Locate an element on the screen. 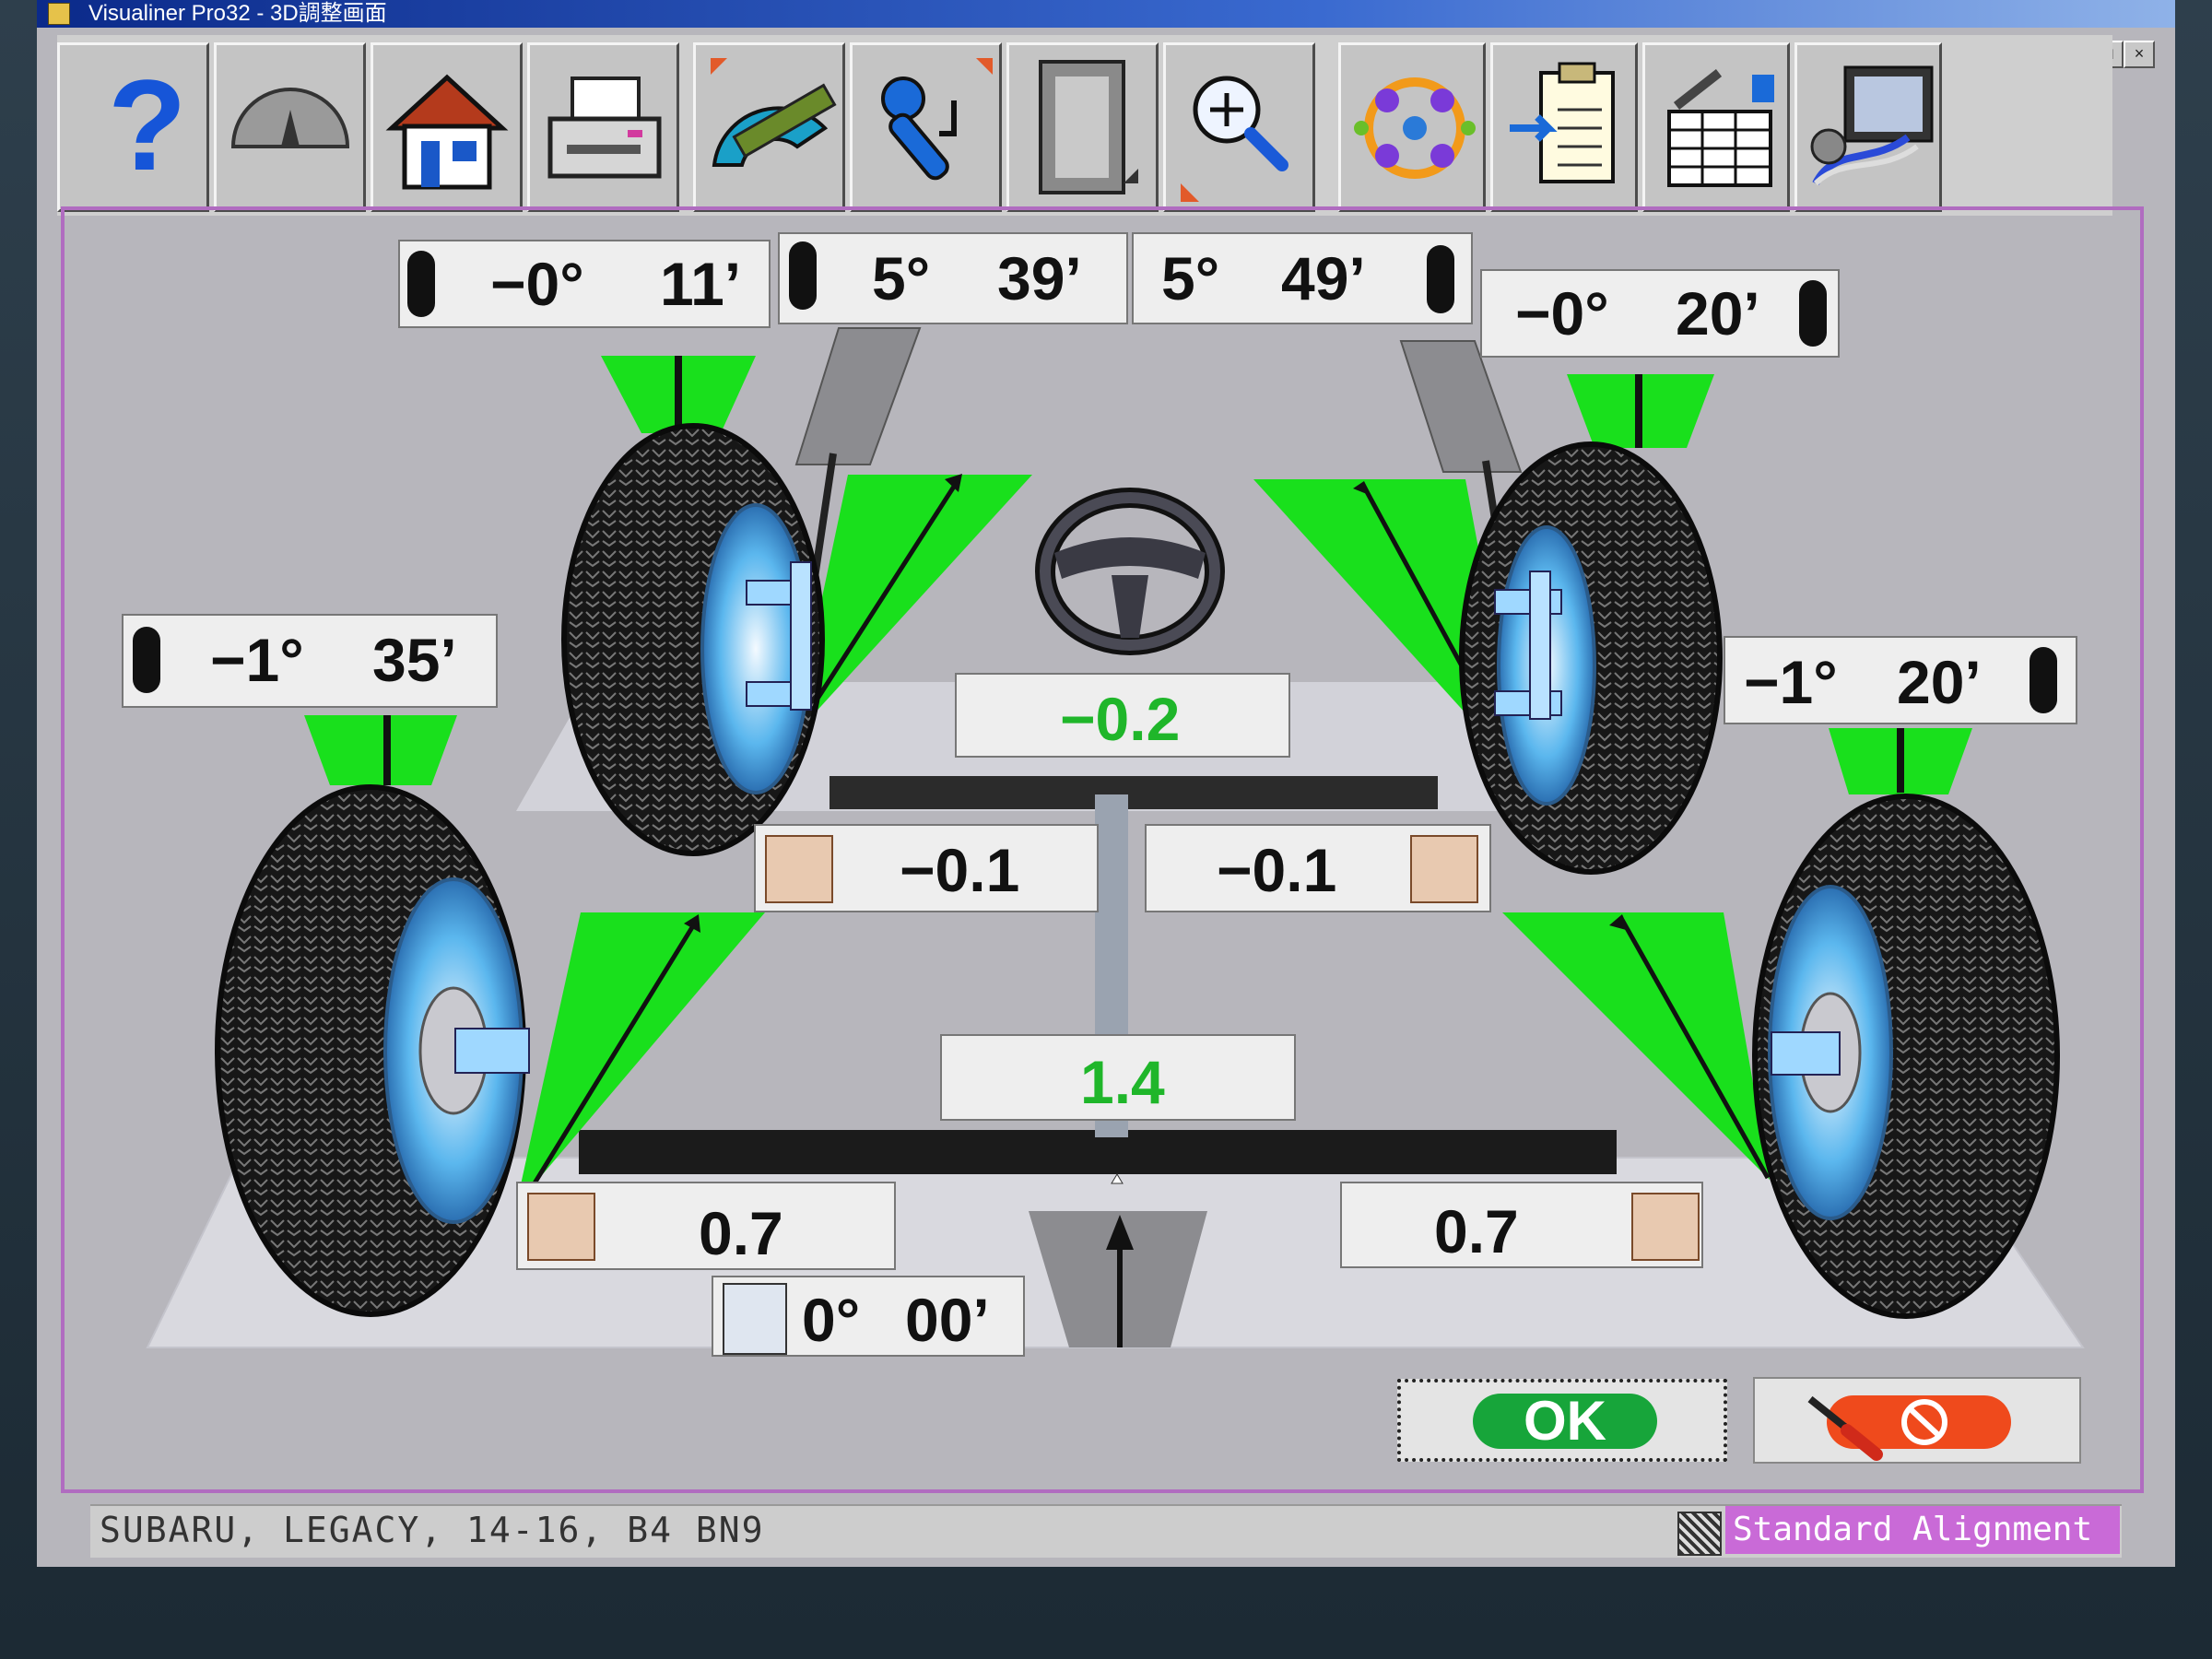 The width and height of the screenshot is (2212, 1659). rear-right-camber-min: 20’ is located at coordinates (1939, 682).